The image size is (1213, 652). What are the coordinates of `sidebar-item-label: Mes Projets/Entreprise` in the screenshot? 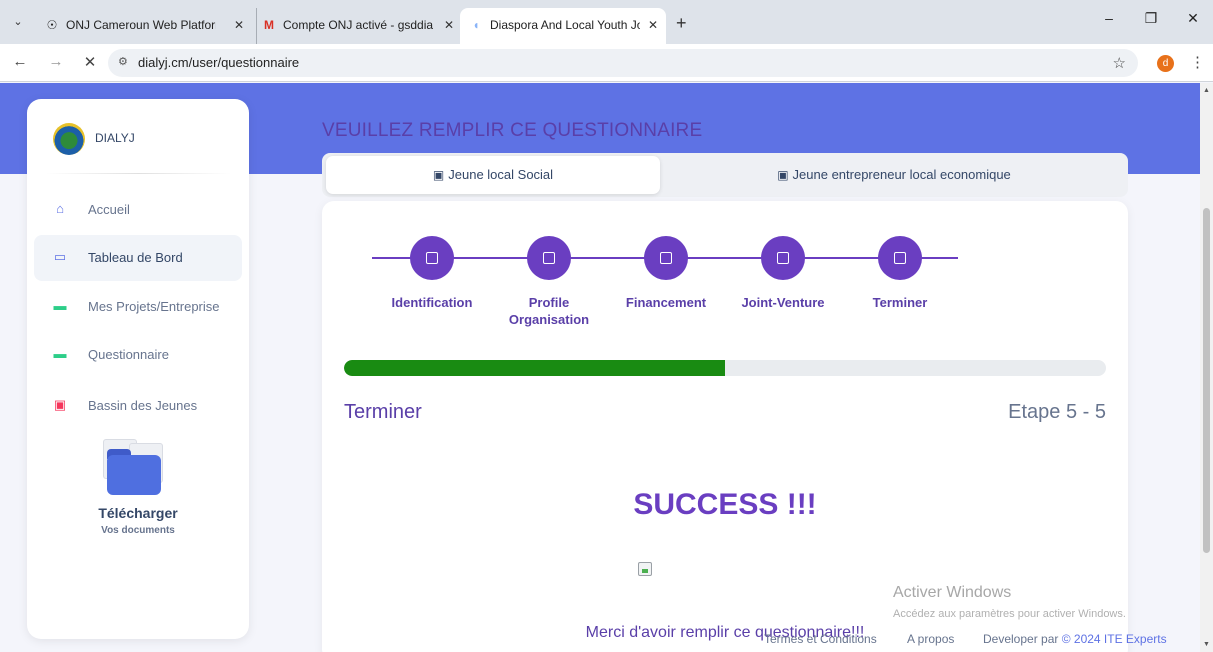 It's located at (154, 306).